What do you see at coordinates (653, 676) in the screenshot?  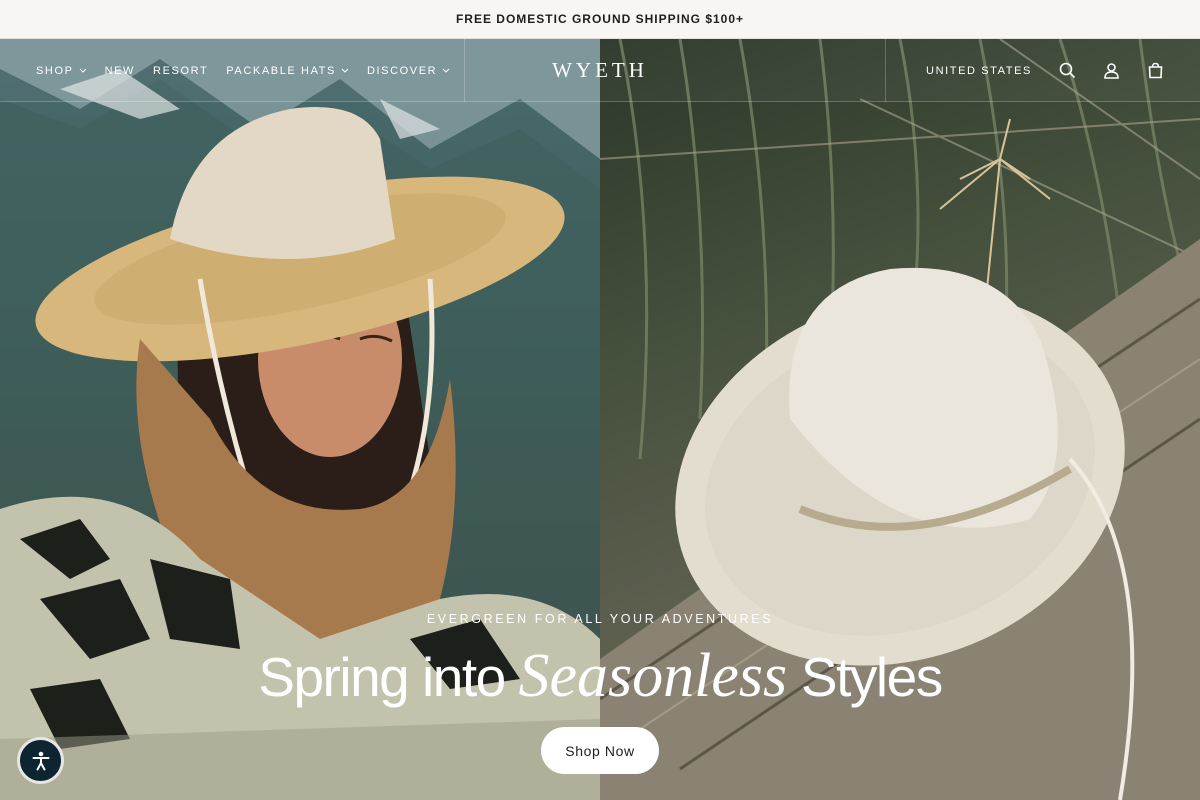 I see `headline-accent: Seasonless` at bounding box center [653, 676].